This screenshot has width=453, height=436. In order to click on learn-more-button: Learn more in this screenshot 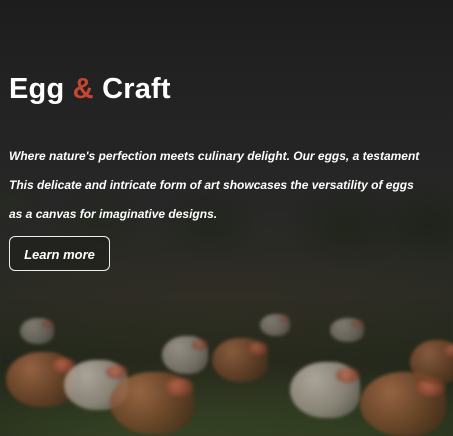, I will do `click(59, 253)`.